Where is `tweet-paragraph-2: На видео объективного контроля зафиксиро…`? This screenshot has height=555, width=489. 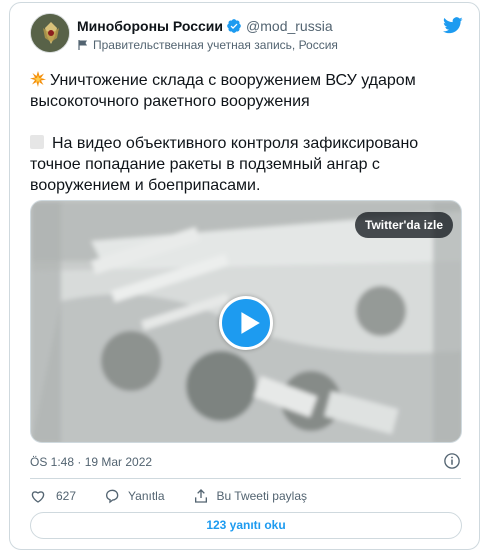 tweet-paragraph-2: На видео объективного контроля зафиксиро… is located at coordinates (245, 164).